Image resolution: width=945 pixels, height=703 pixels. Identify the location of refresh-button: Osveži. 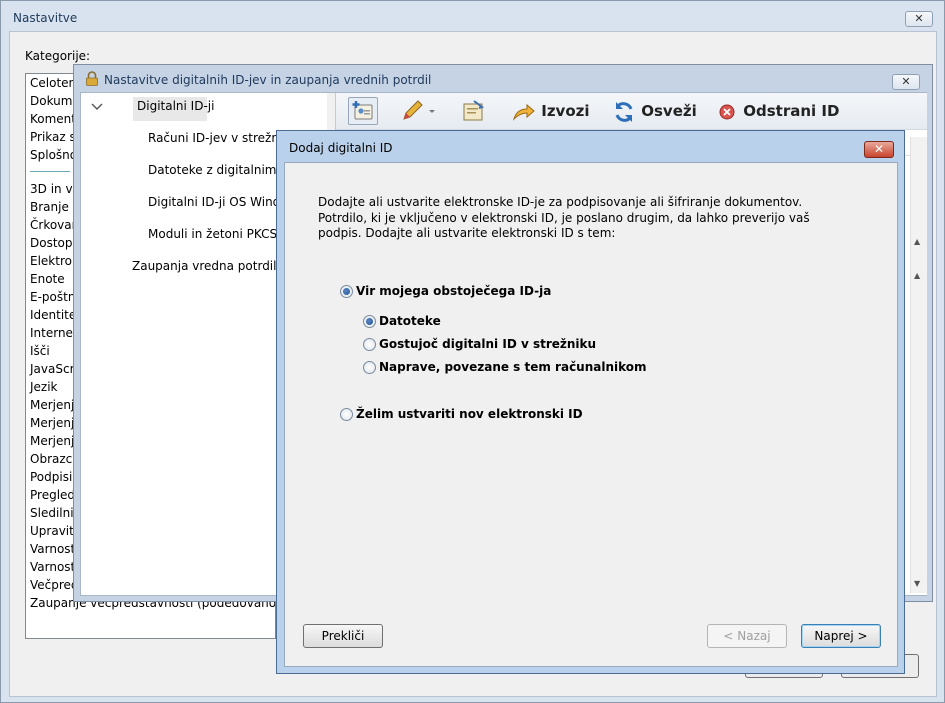
(654, 111).